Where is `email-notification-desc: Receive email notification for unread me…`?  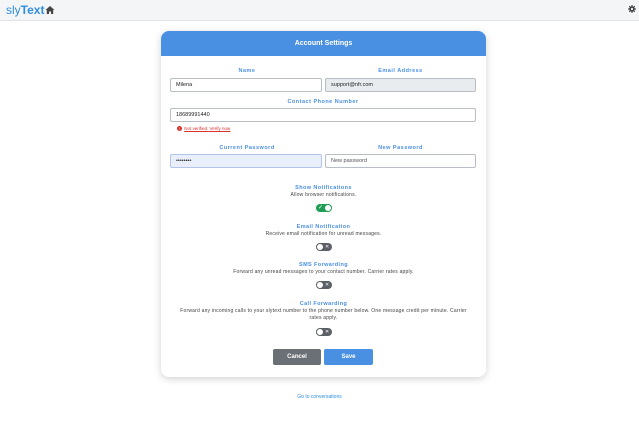
email-notification-desc: Receive email notification for unread me… is located at coordinates (323, 234).